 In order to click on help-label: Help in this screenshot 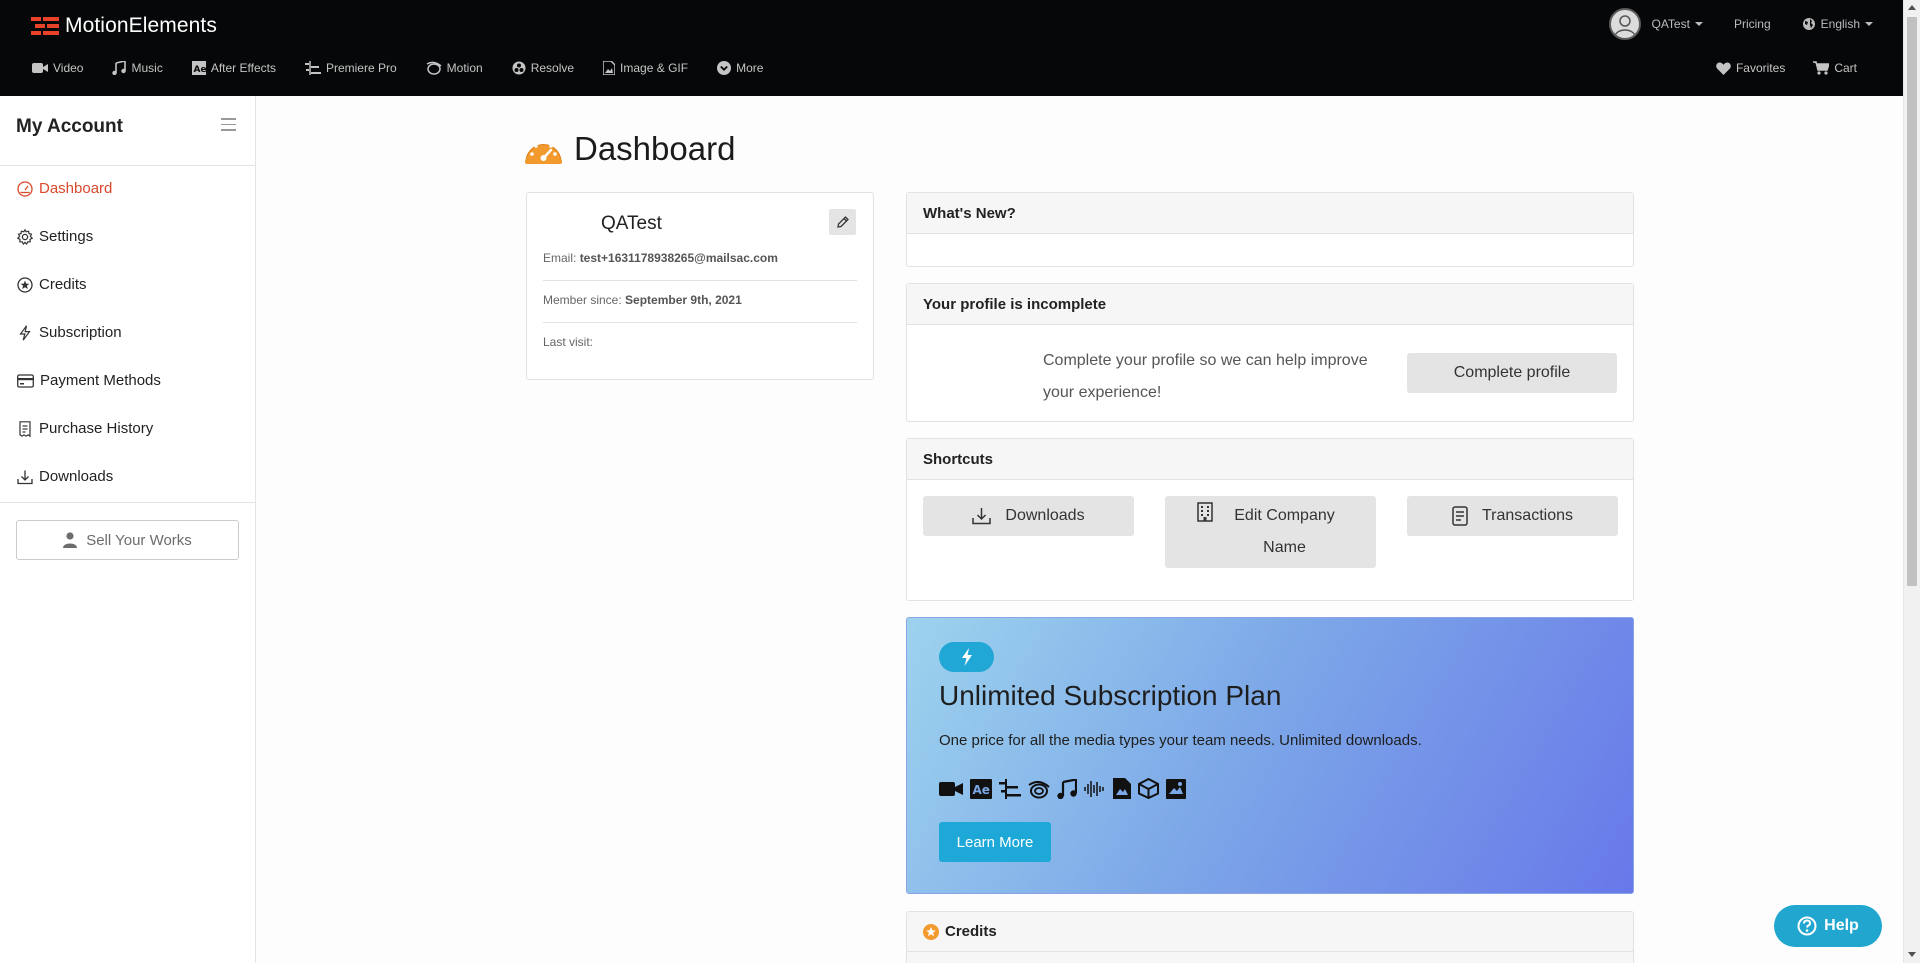, I will do `click(1841, 925)`.